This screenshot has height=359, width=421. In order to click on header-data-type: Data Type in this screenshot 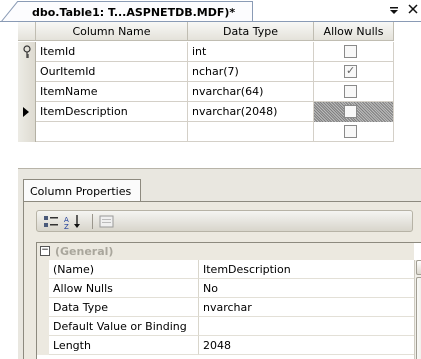, I will do `click(251, 31)`.